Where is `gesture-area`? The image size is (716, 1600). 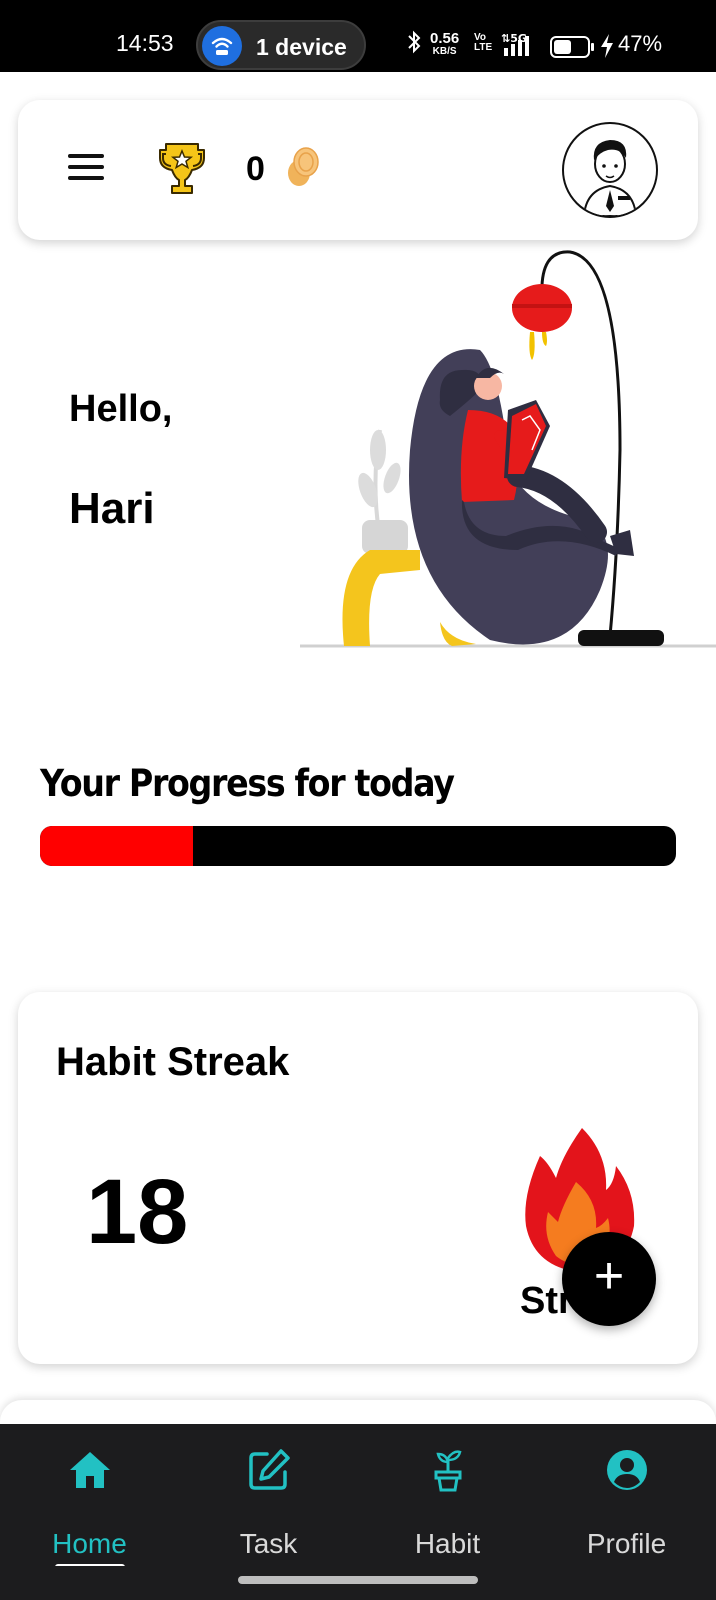 gesture-area is located at coordinates (358, 1583).